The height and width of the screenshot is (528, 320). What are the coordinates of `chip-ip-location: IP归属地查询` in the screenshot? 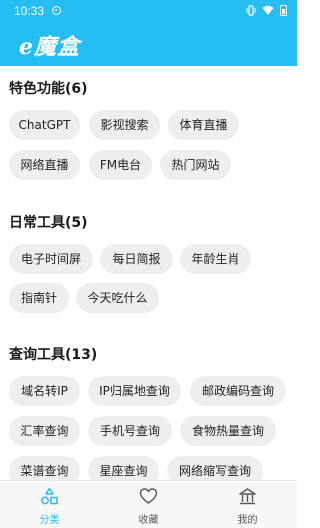 It's located at (134, 391).